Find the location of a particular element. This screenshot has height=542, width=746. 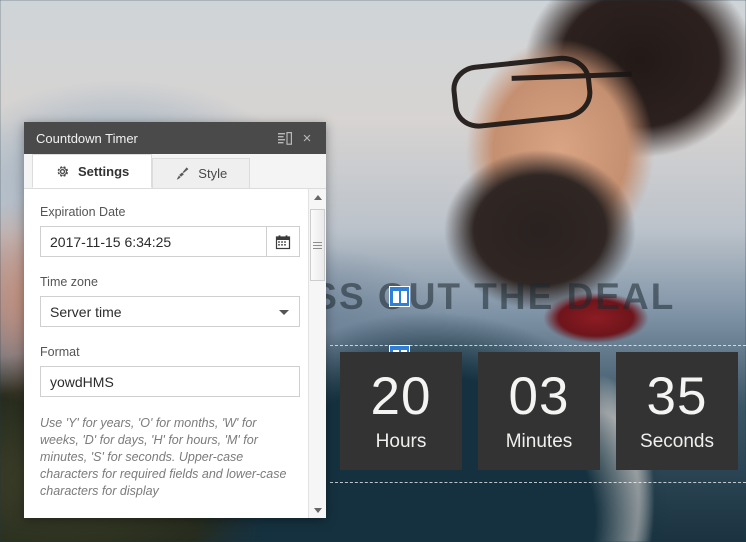

panel-header: Countdown Timer × is located at coordinates (175, 138).